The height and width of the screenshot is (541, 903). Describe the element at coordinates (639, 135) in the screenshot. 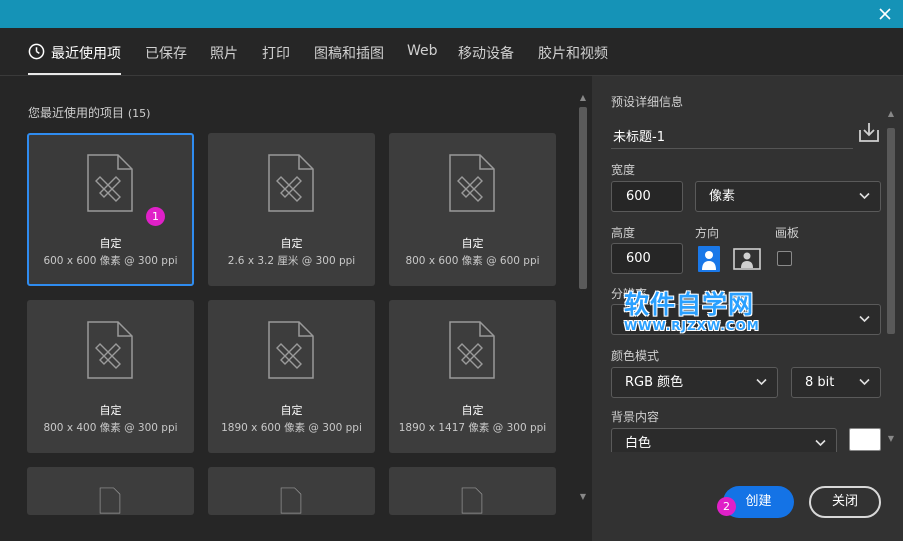

I see `document-name: 未标题-1` at that location.